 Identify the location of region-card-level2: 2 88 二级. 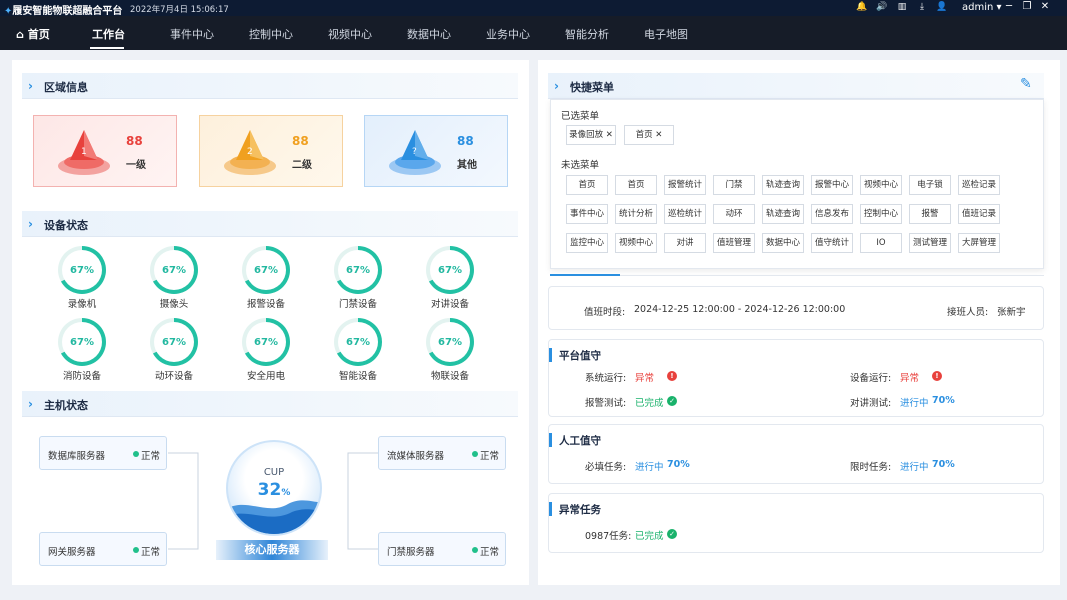
(271, 151).